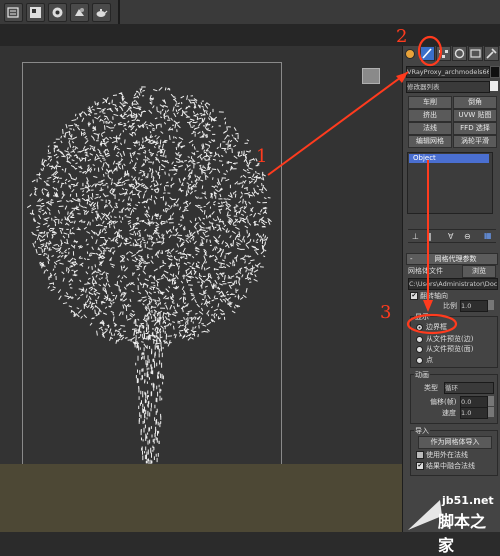 The image size is (500, 556). I want to click on annotation-number-2: 2, so click(402, 36).